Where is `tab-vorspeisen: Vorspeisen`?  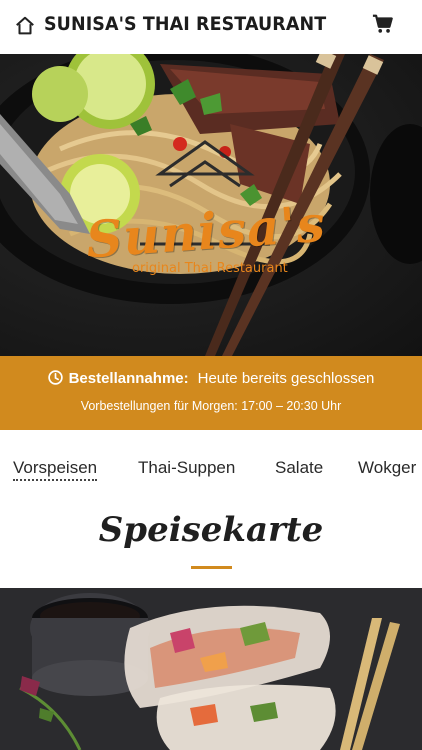 tab-vorspeisen: Vorspeisen is located at coordinates (55, 469).